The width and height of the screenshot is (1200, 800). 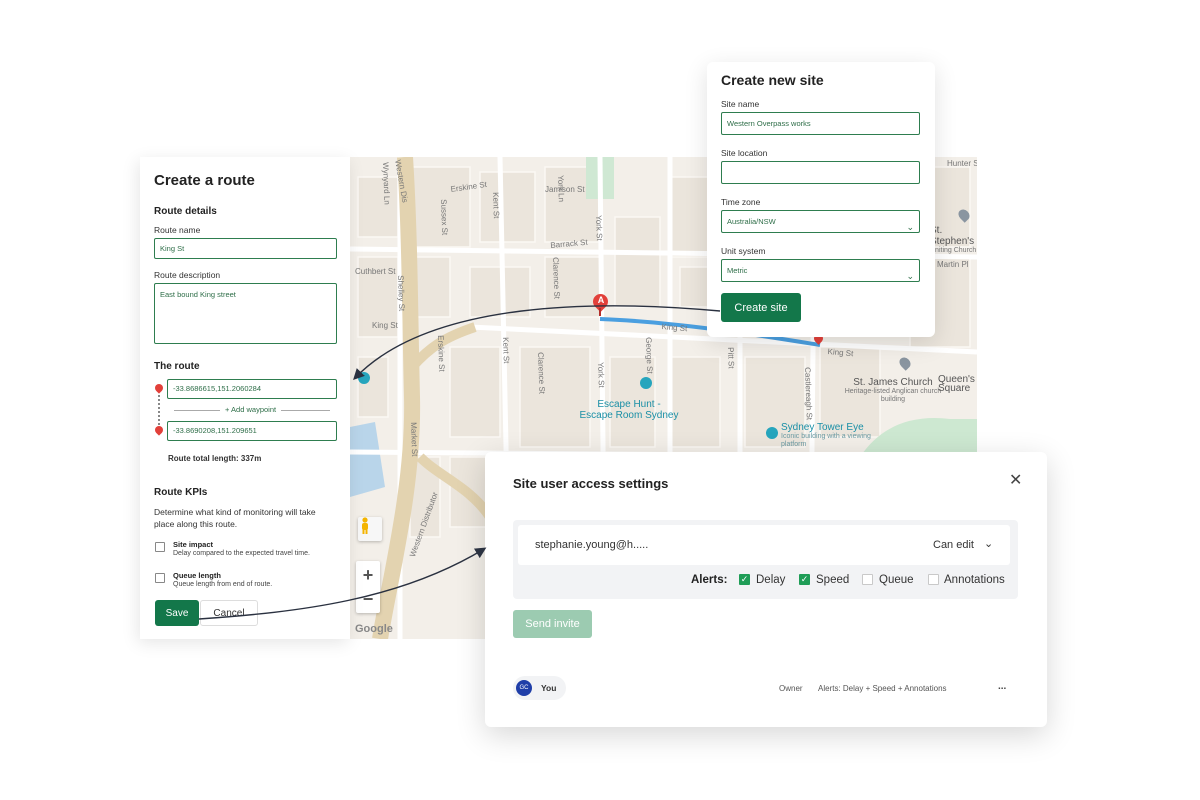 I want to click on alerts-label: Alerts:, so click(x=709, y=580).